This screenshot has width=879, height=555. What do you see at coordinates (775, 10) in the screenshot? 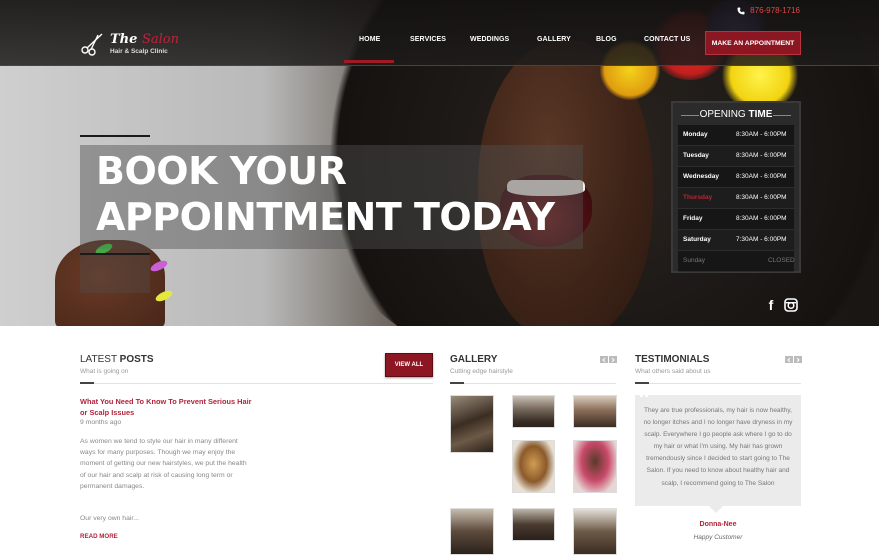
I see `phone-number: 876-978-1716` at bounding box center [775, 10].